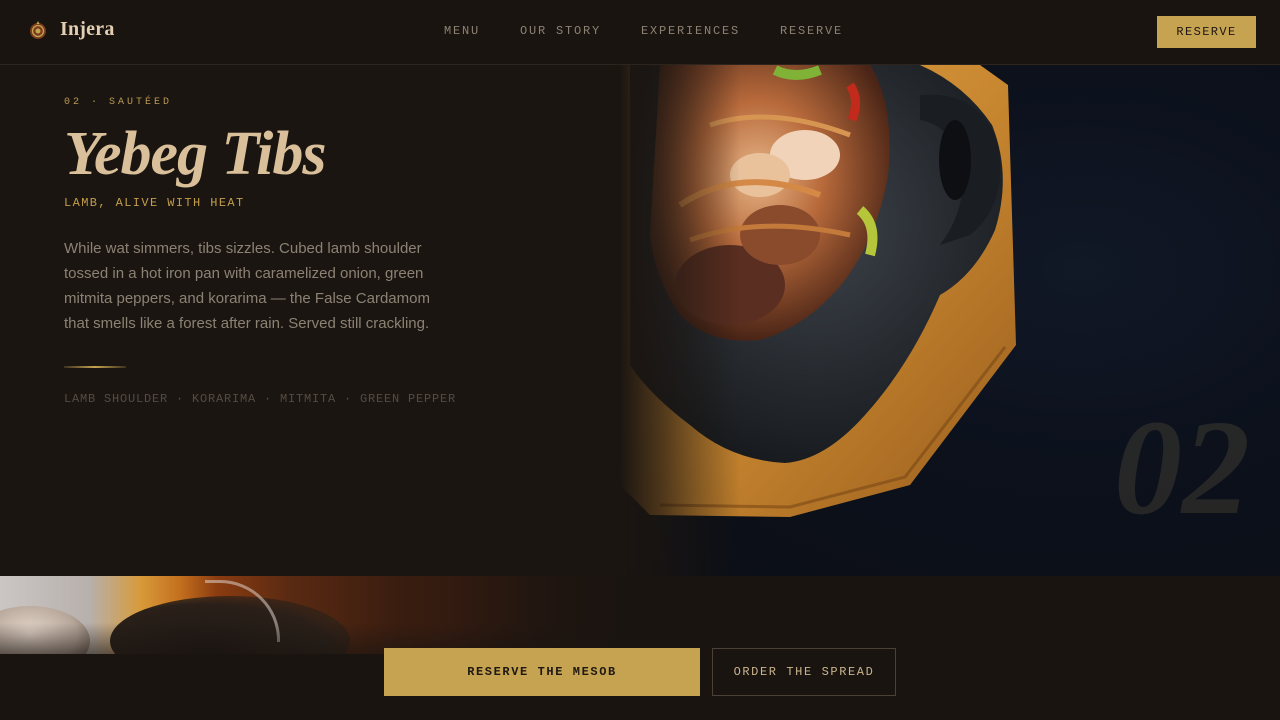  What do you see at coordinates (95, 367) in the screenshot?
I see `divider` at bounding box center [95, 367].